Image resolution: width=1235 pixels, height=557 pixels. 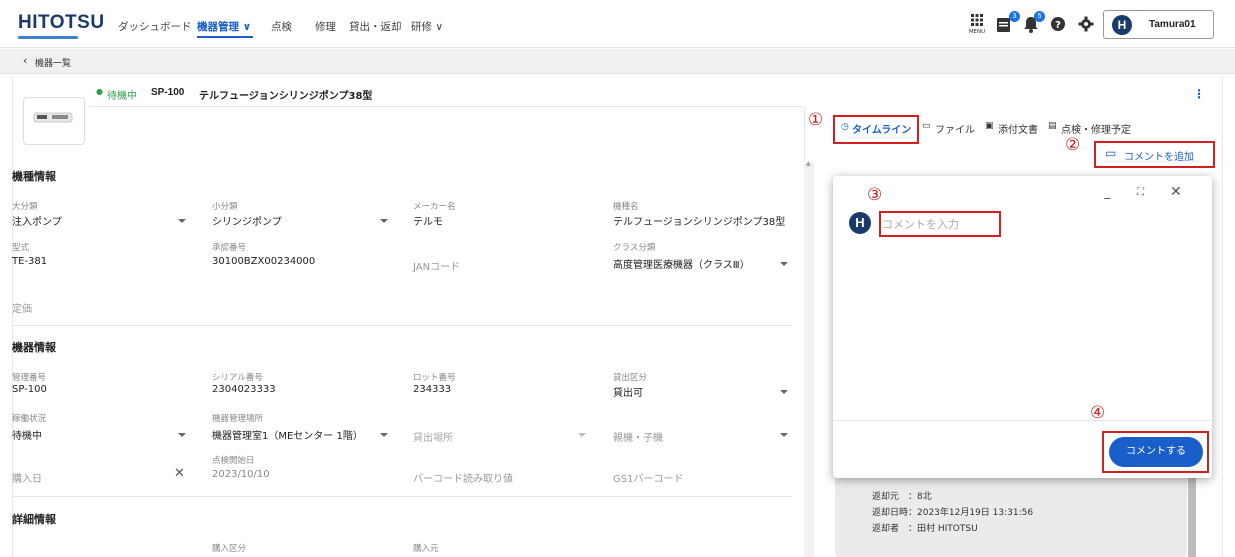 What do you see at coordinates (427, 26) in the screenshot?
I see `nav-training: 研修 ∨` at bounding box center [427, 26].